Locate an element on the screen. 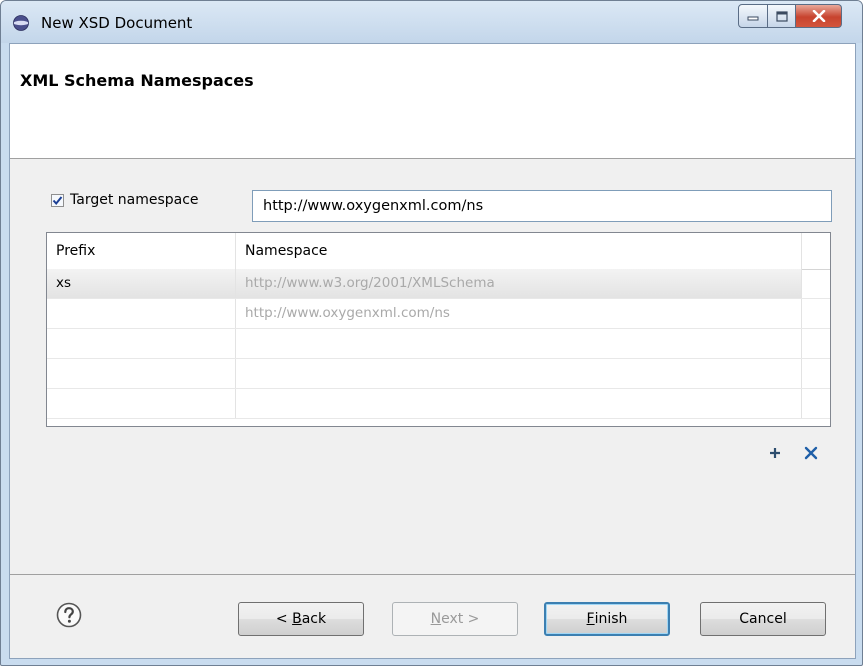 This screenshot has height=666, width=863. maximize-icon is located at coordinates (781, 16).